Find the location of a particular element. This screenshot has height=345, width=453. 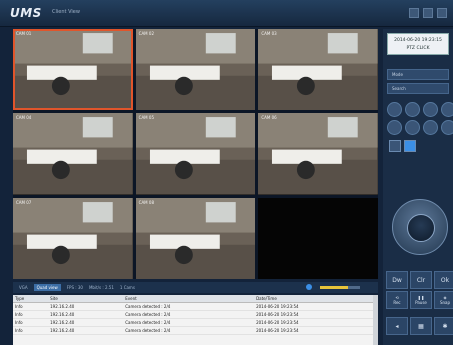

column-header-event: Event is located at coordinates (189, 299).